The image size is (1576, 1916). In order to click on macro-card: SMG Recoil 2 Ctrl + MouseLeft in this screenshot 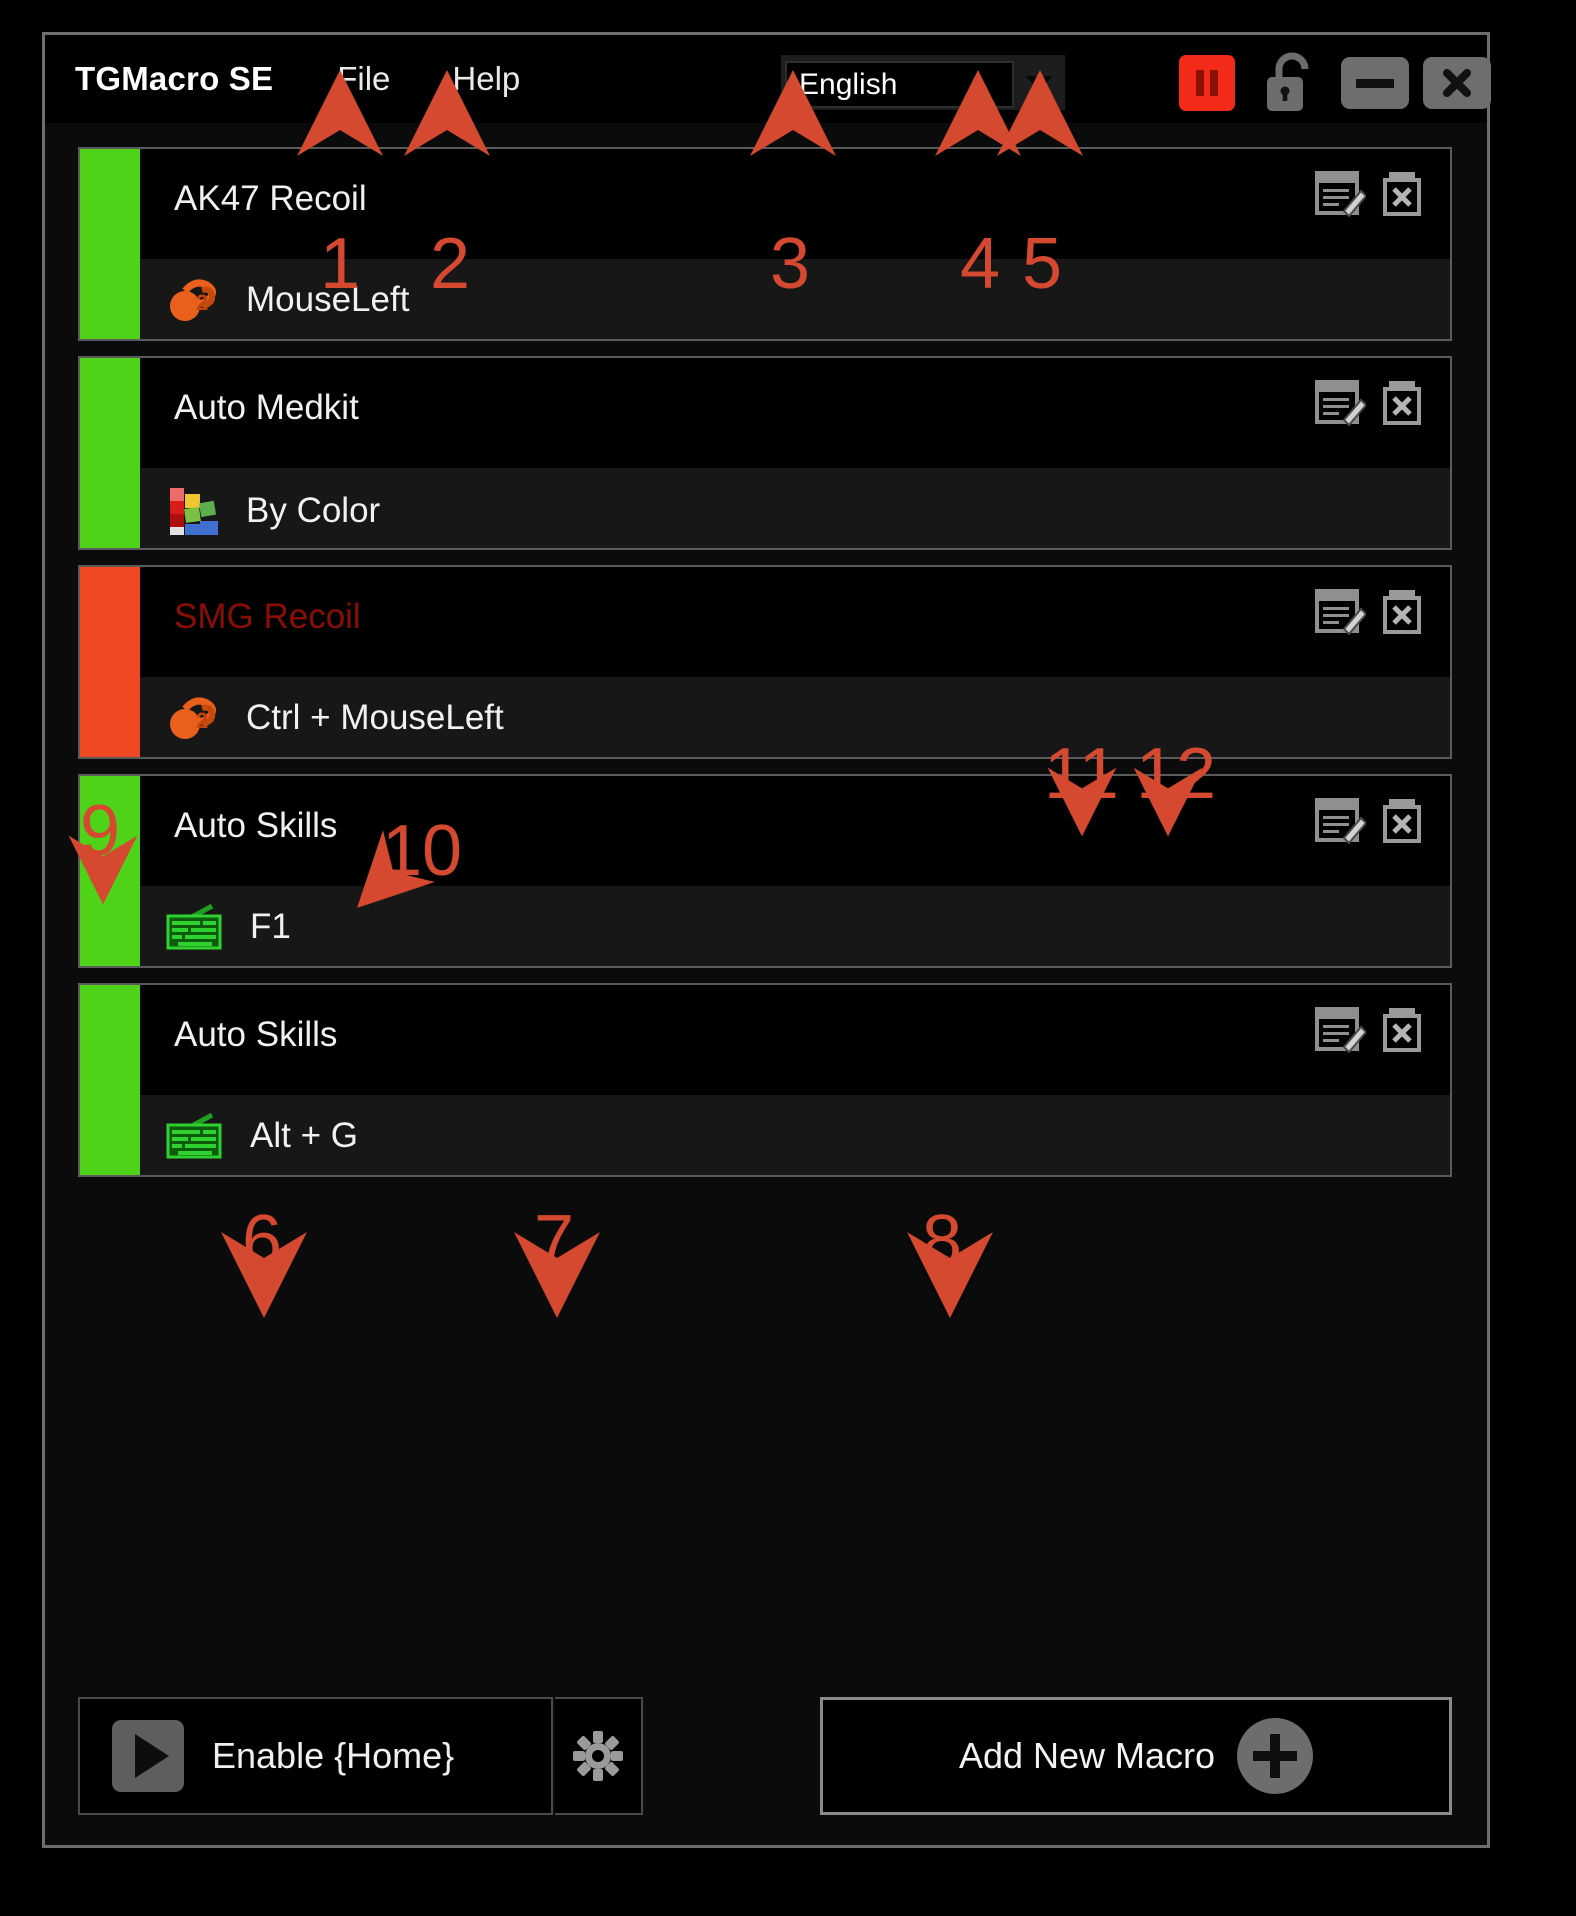, I will do `click(765, 662)`.